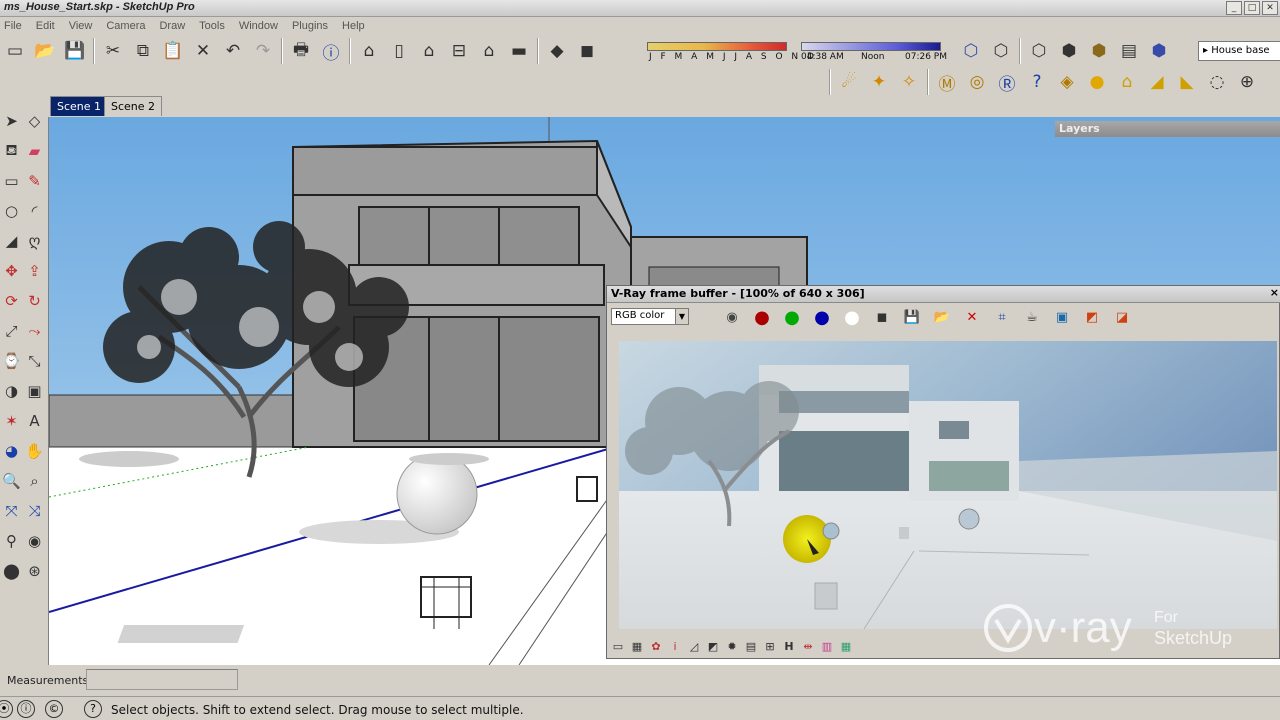 The height and width of the screenshot is (720, 1280). Describe the element at coordinates (972, 317) in the screenshot. I see `clear-image-icon: ✕` at that location.